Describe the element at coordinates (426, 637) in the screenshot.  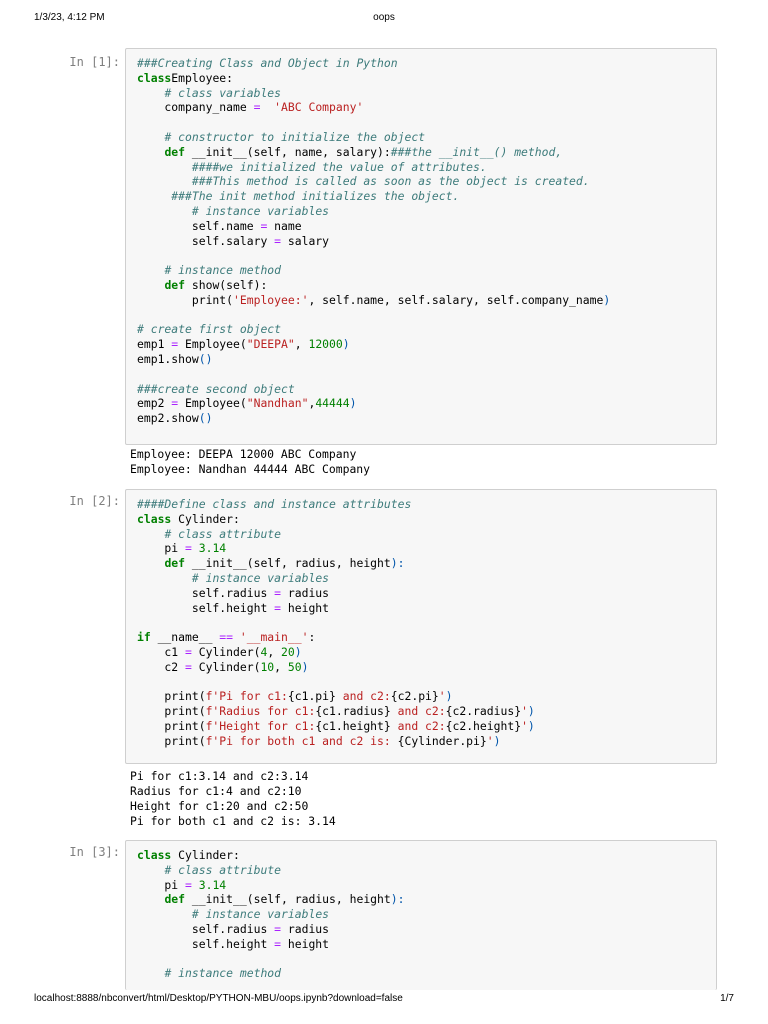
I see `code-line: if __name__ == '__main__':` at that location.